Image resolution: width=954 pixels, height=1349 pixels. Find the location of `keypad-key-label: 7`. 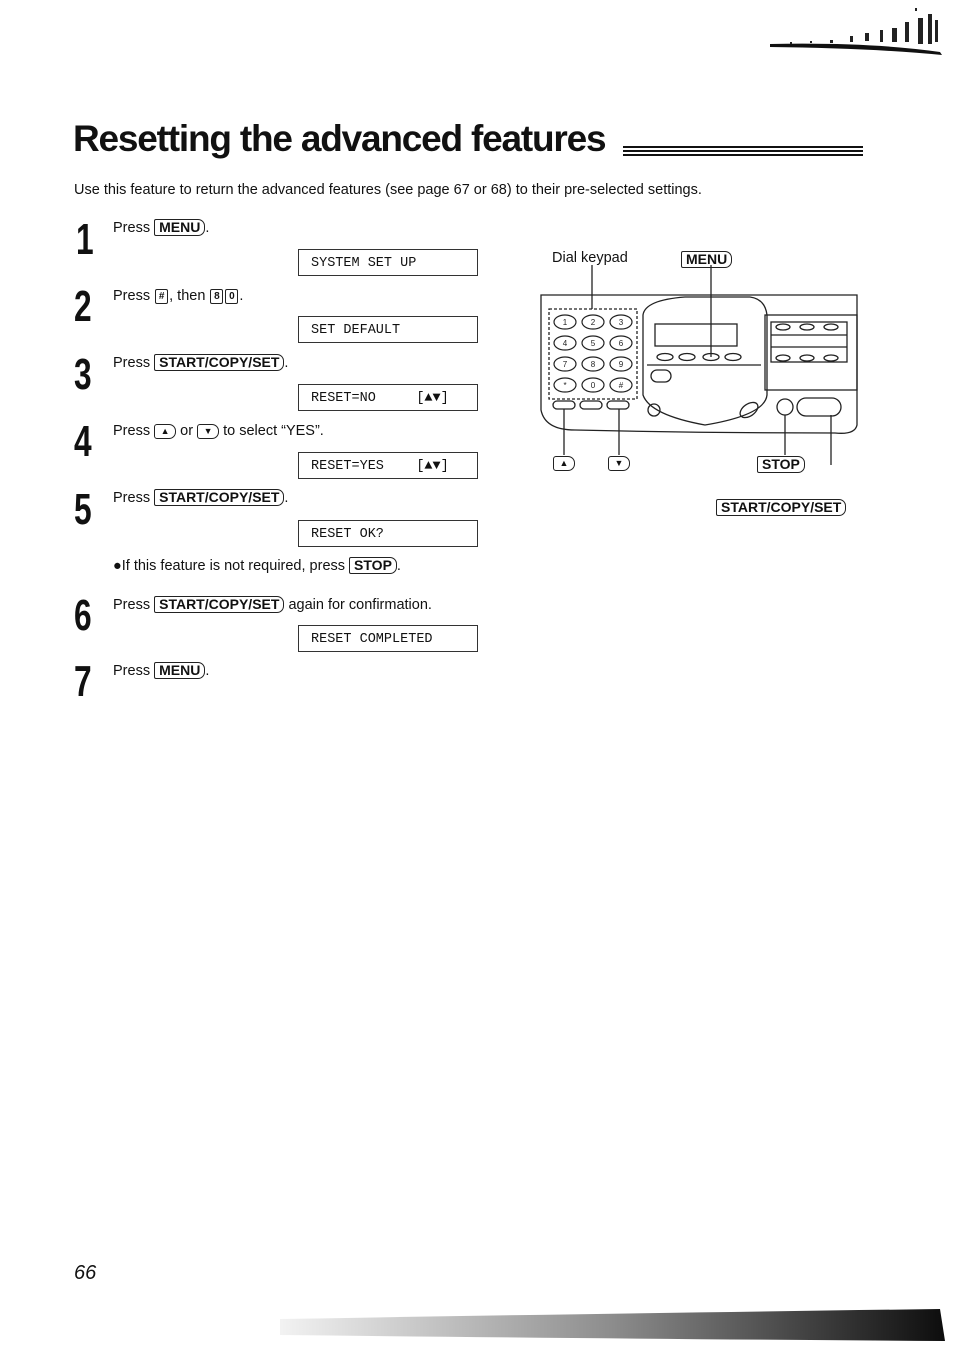

keypad-key-label: 7 is located at coordinates (565, 364).